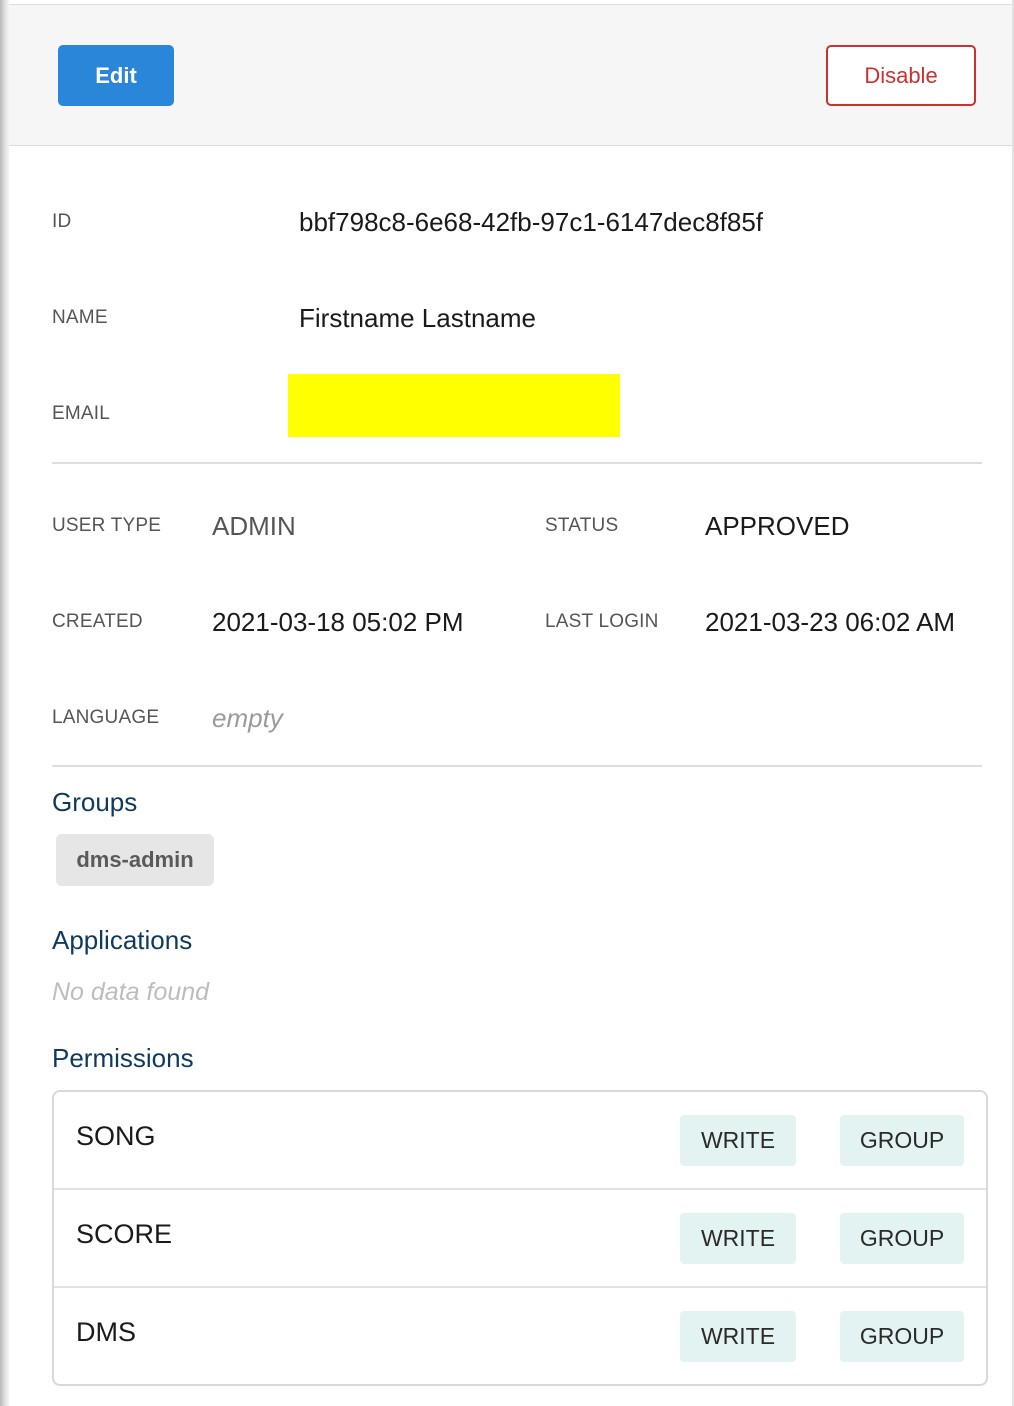 This screenshot has height=1406, width=1014. Describe the element at coordinates (122, 940) in the screenshot. I see `applications-heading: Applications` at that location.